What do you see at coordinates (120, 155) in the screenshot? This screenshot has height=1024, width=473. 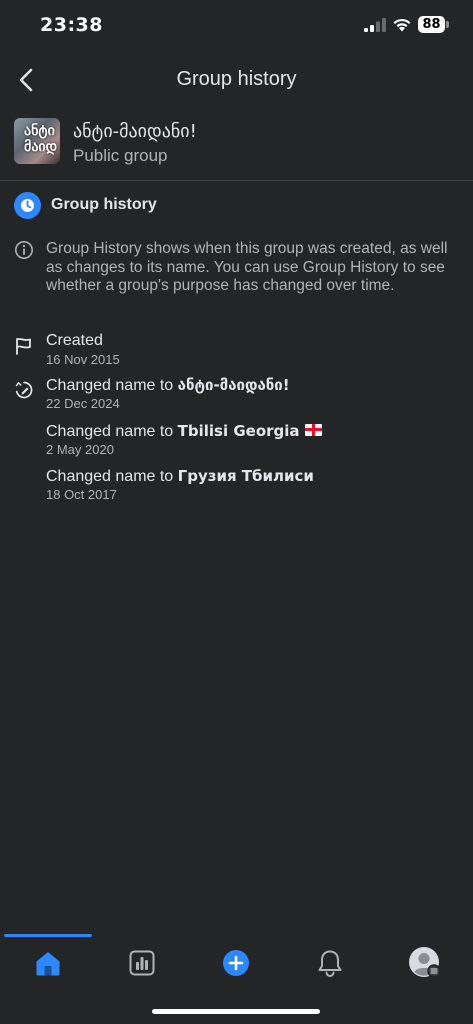 I see `group-privacy-type: Public group` at bounding box center [120, 155].